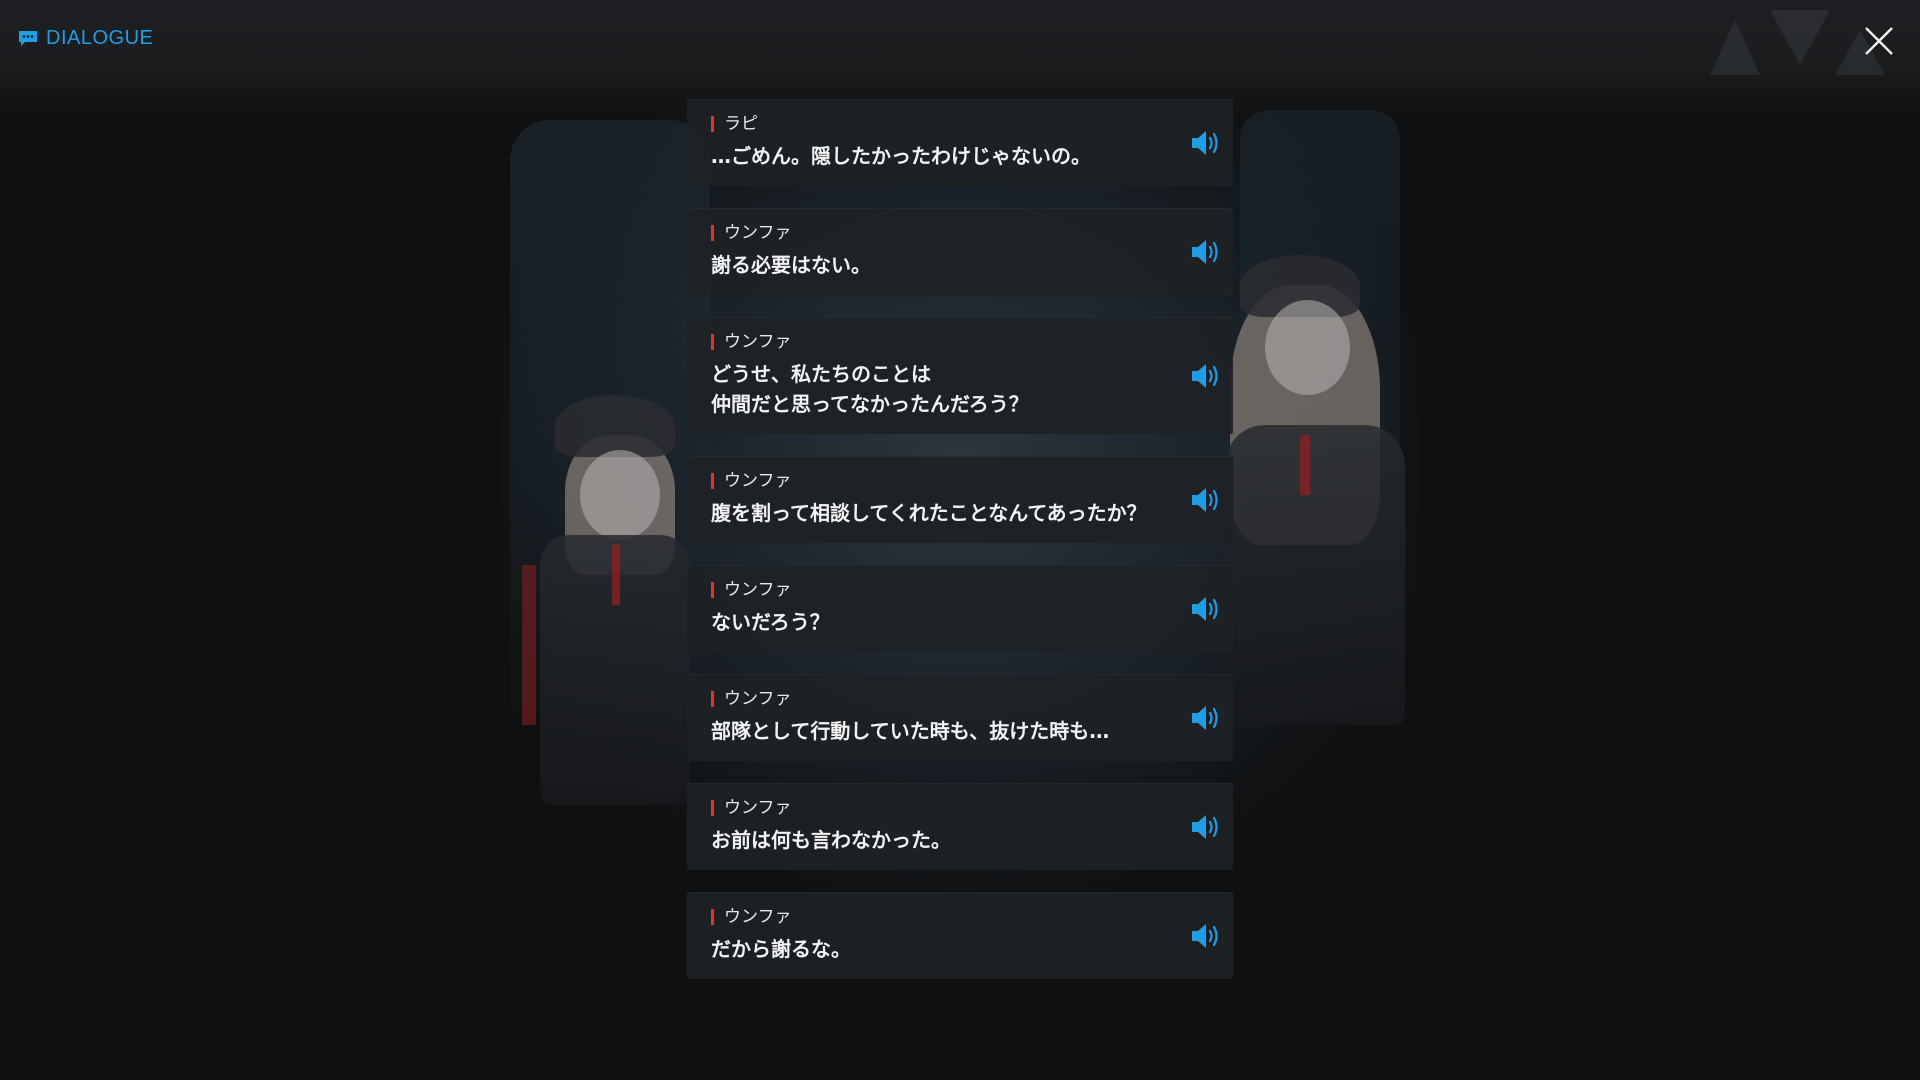 Image resolution: width=1920 pixels, height=1080 pixels. Describe the element at coordinates (960, 608) in the screenshot. I see `dialogue-entry: ウンファ ないだろう？` at that location.